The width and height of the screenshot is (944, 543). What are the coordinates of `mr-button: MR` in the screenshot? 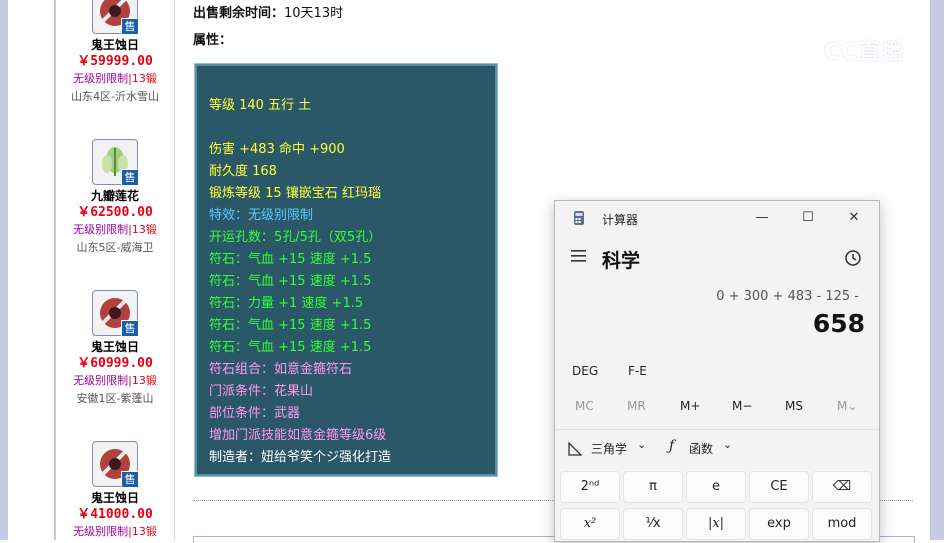 It's located at (636, 406).